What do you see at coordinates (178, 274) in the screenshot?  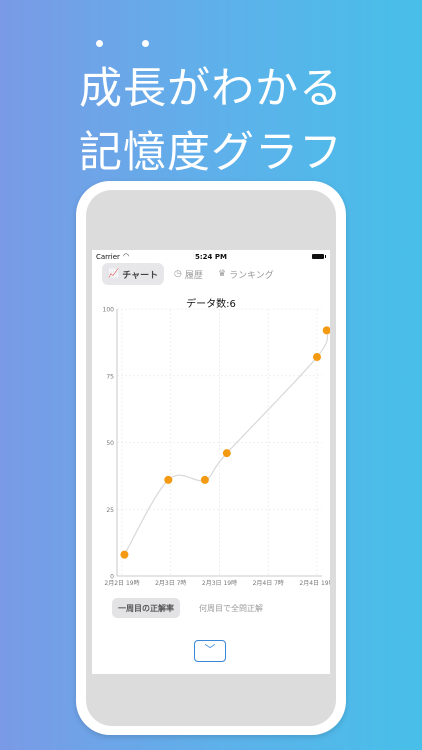 I see `clock-icon: ◷` at bounding box center [178, 274].